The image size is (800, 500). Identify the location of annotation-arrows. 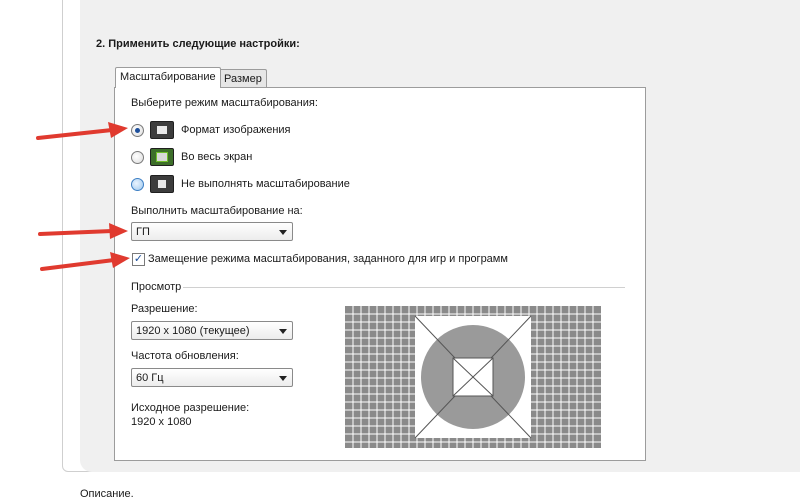
(83, 196).